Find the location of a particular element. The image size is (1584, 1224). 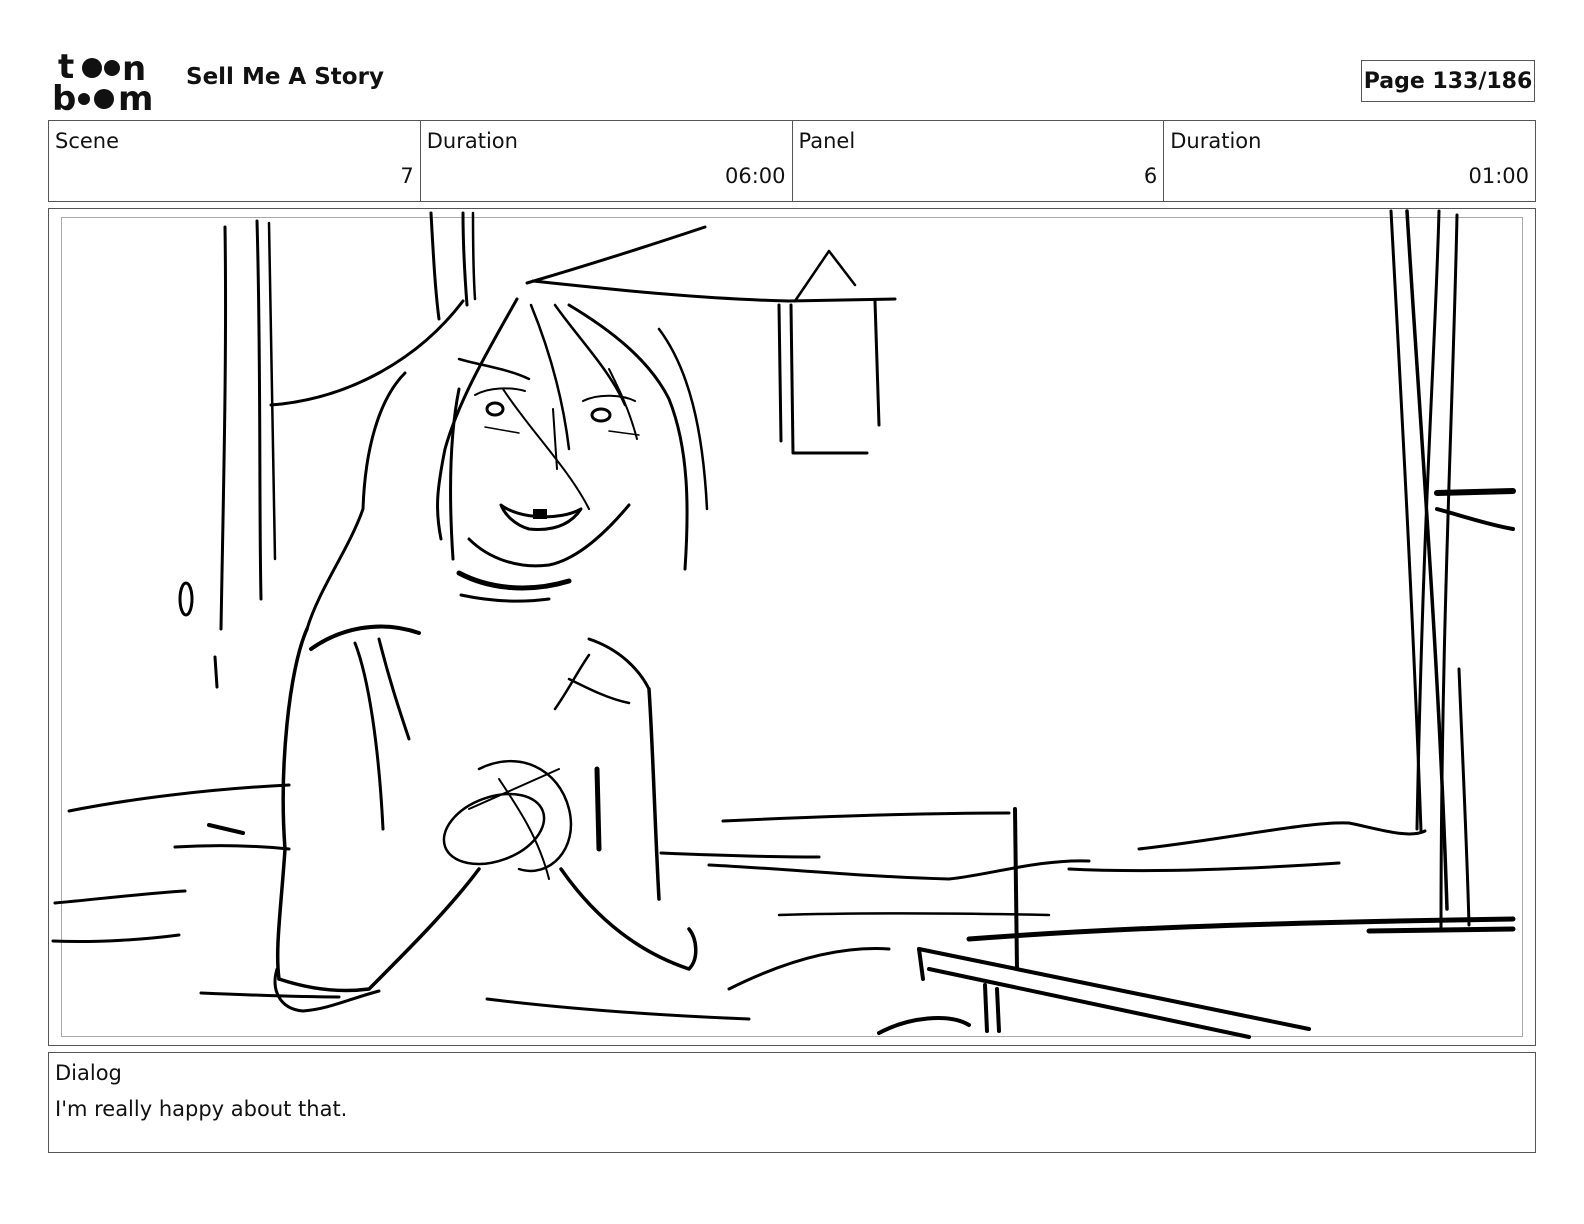

scene-value: 7 is located at coordinates (407, 176).